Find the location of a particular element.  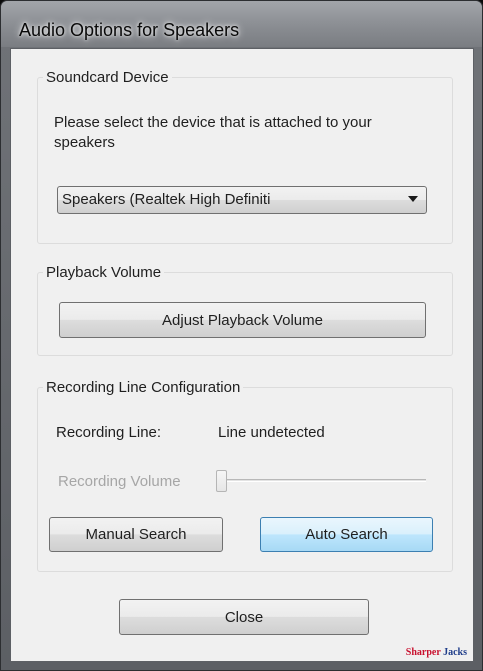

window-title: Audio Options for Speakers is located at coordinates (129, 30).